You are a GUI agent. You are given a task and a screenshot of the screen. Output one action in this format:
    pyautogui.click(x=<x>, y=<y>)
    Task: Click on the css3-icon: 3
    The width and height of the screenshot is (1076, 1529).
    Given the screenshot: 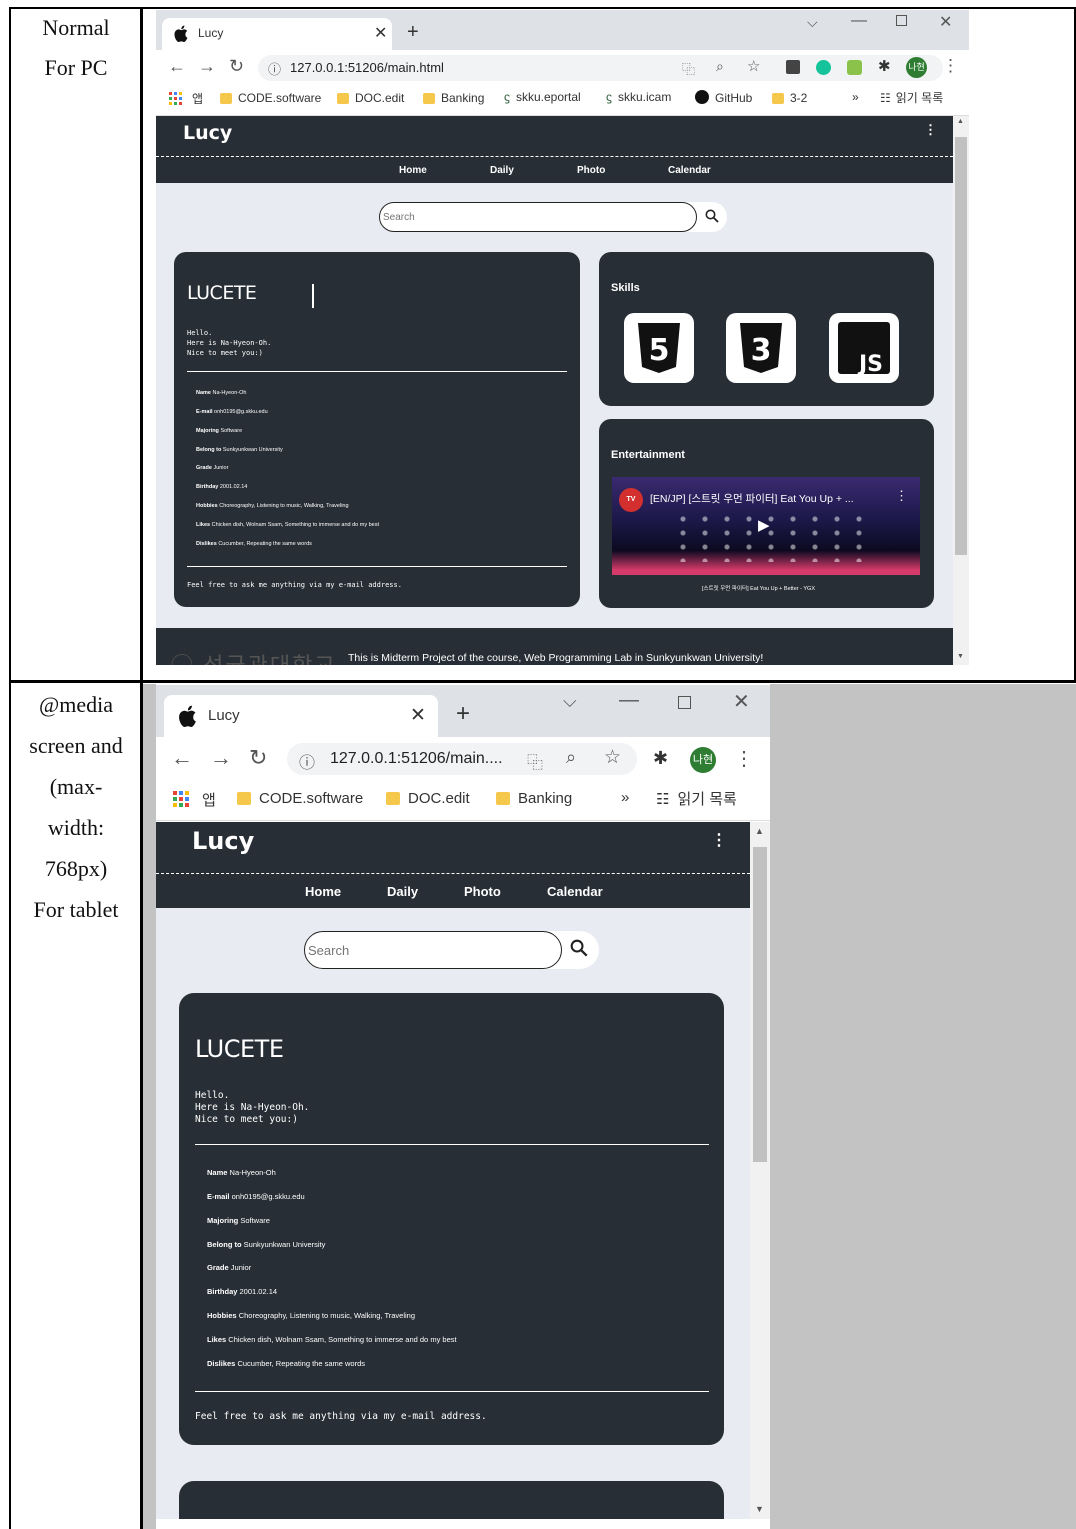 What is the action you would take?
    pyautogui.click(x=761, y=348)
    